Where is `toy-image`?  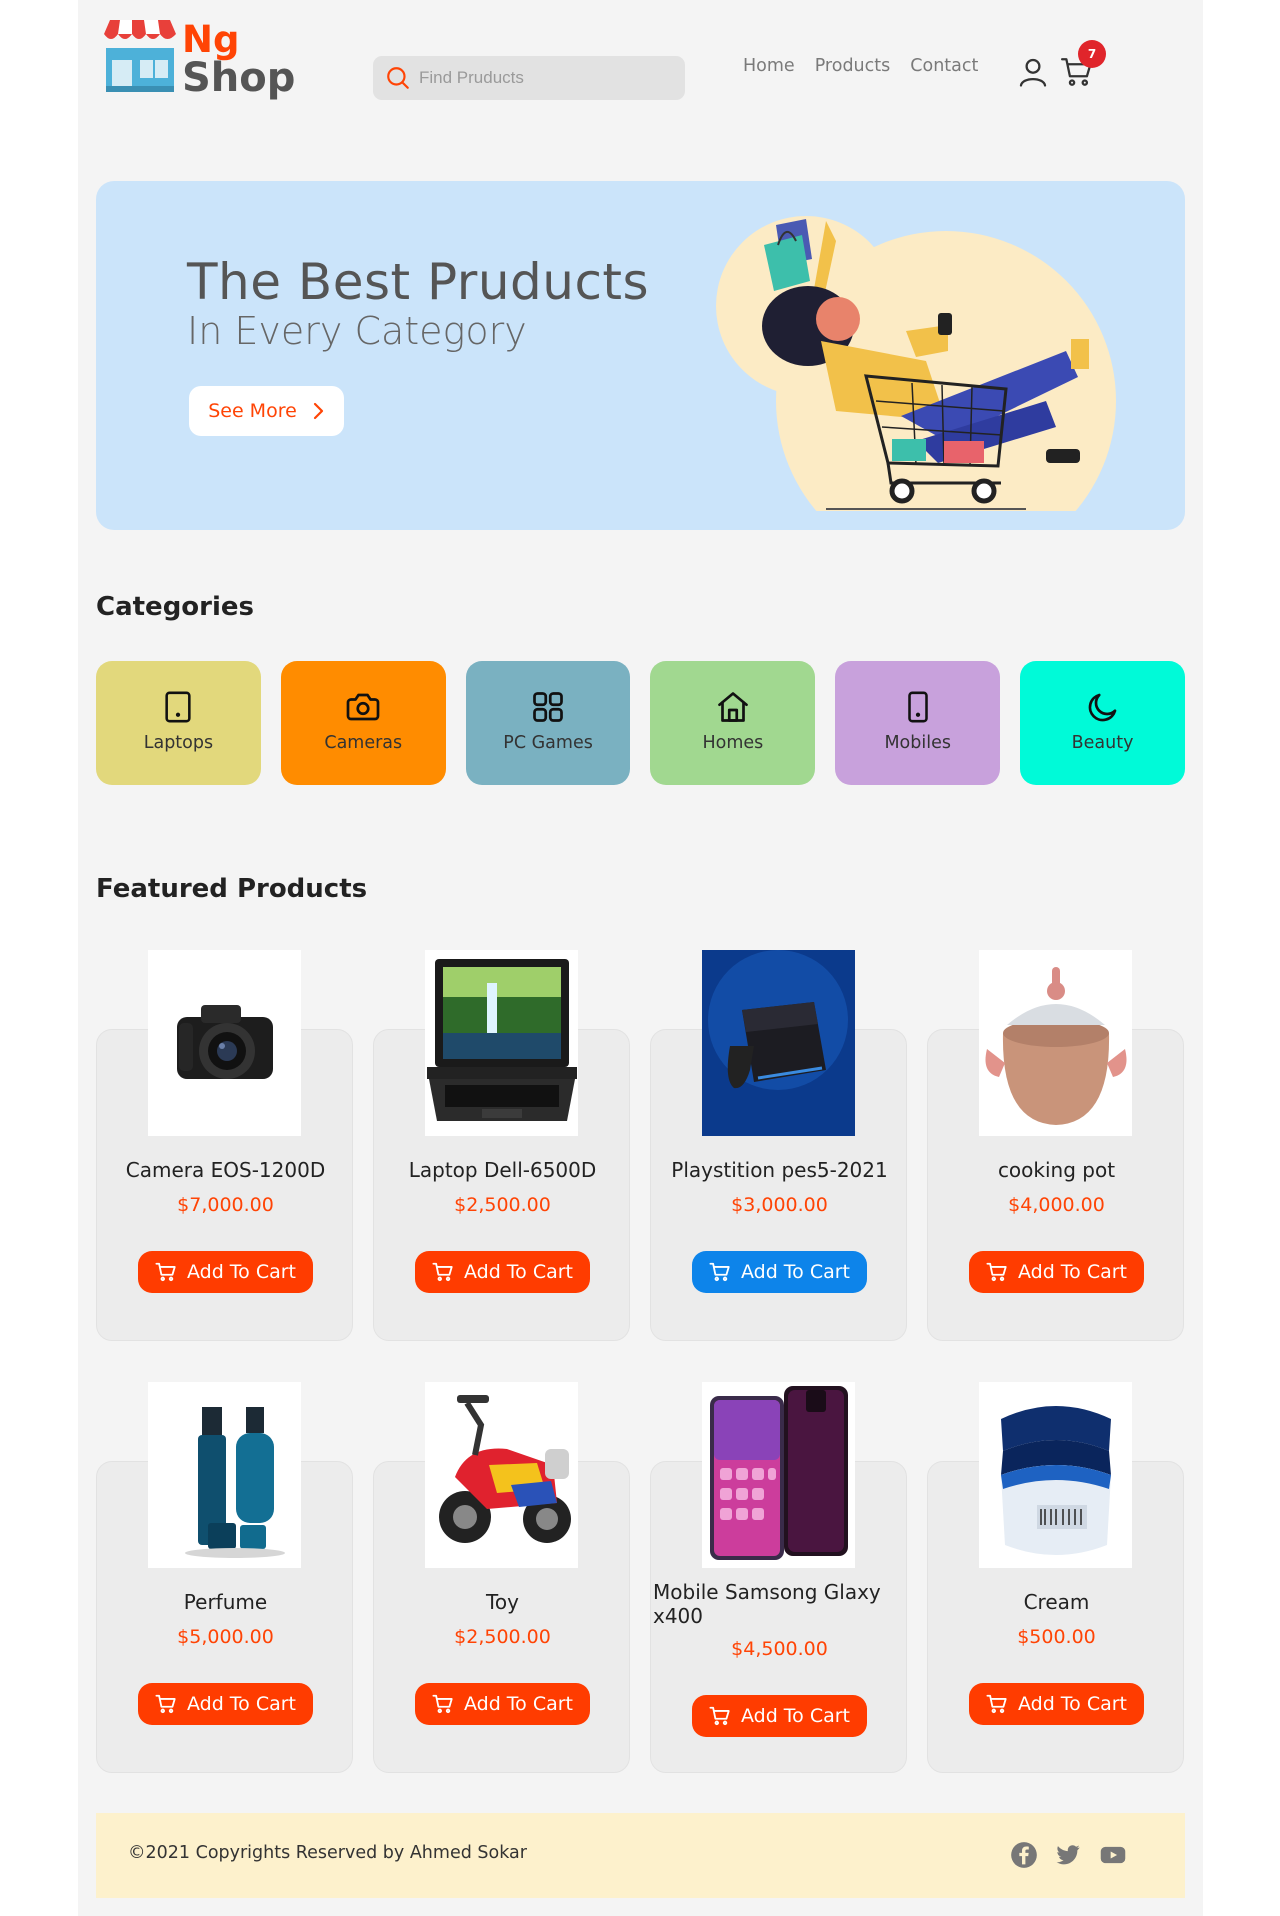 toy-image is located at coordinates (501, 1475).